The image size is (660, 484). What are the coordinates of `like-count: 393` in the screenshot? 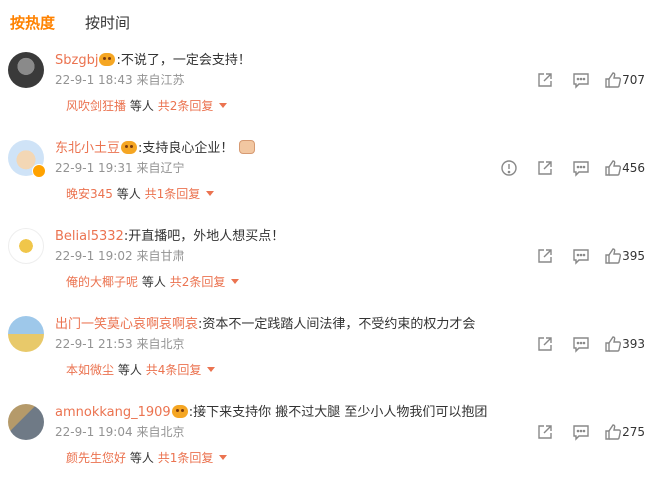 It's located at (633, 344).